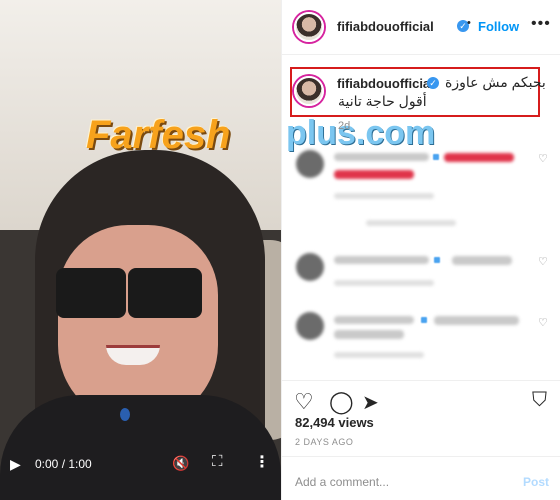 Image resolution: width=560 pixels, height=500 pixels. Describe the element at coordinates (158, 135) in the screenshot. I see `watermark-brand: Farfesh` at that location.